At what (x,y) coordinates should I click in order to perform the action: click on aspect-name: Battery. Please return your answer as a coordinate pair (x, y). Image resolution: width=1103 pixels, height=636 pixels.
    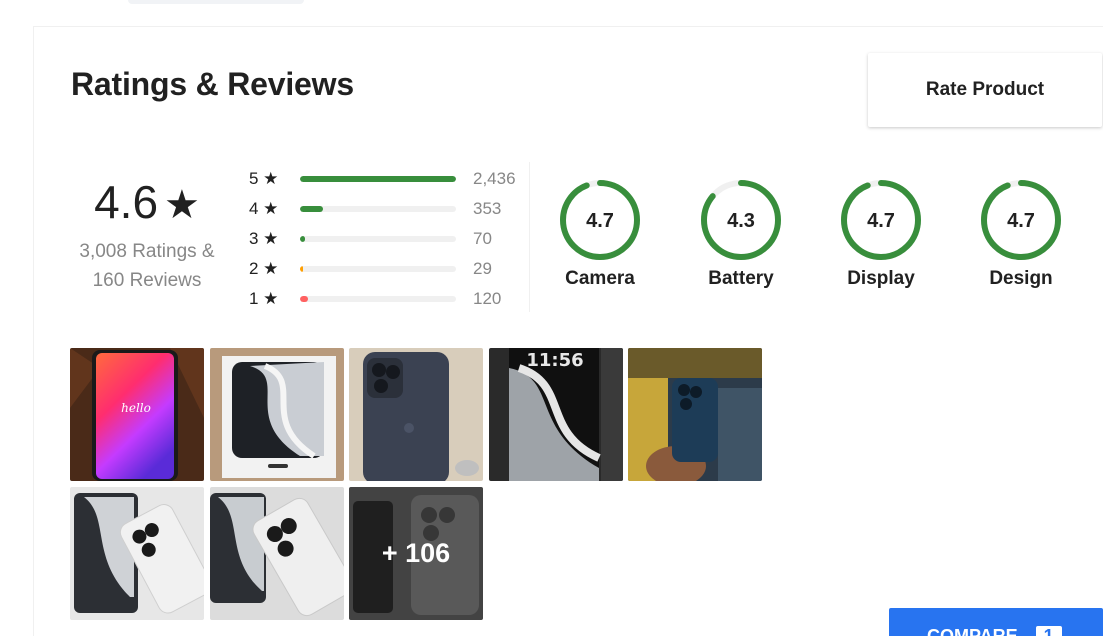
    Looking at the image, I should click on (741, 278).